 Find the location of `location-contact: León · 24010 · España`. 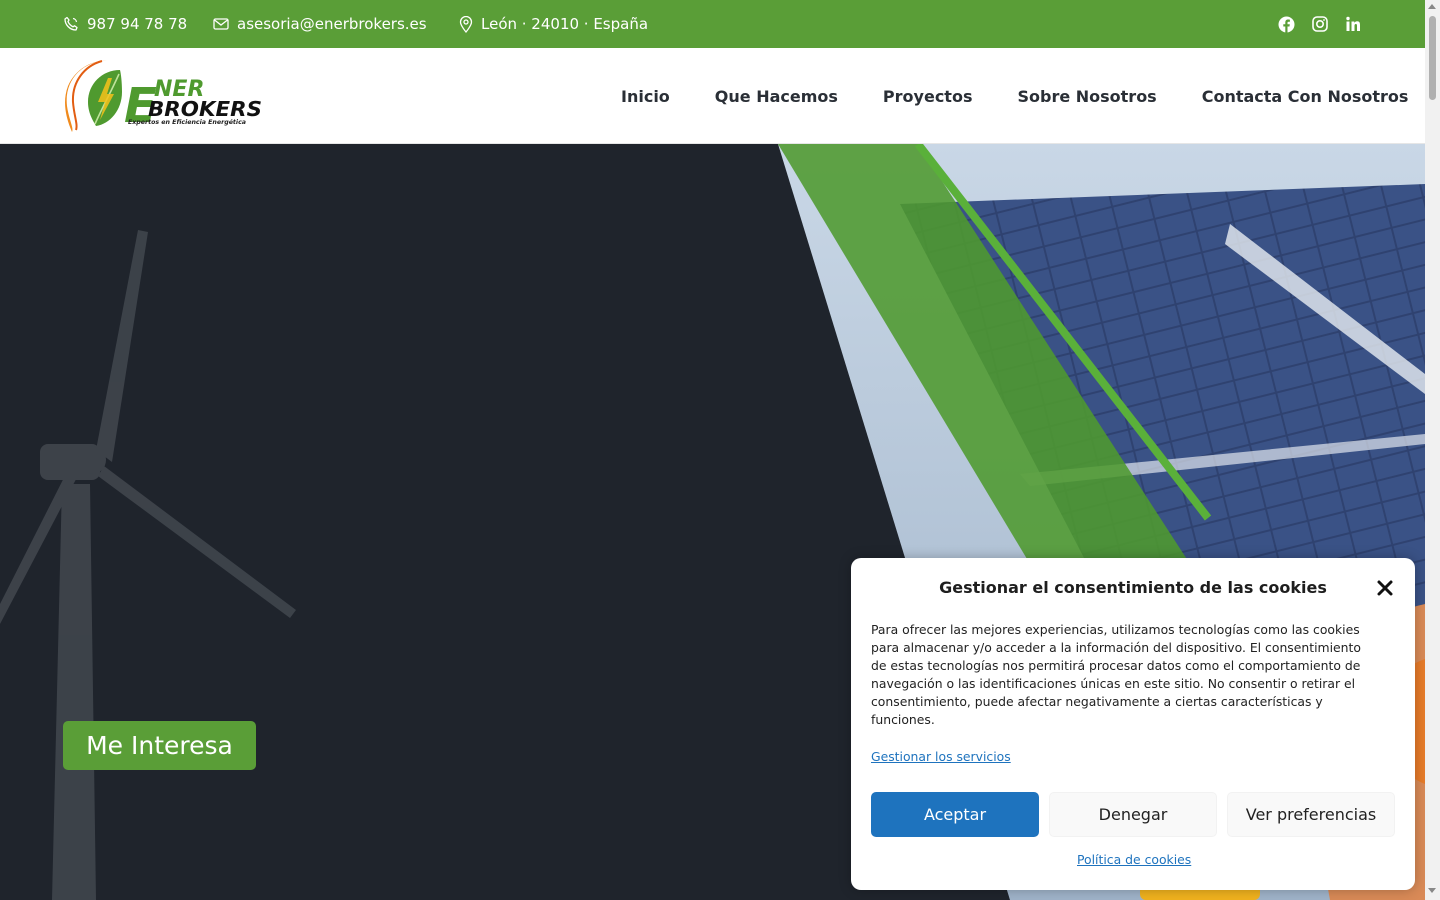

location-contact: León · 24010 · España is located at coordinates (553, 24).